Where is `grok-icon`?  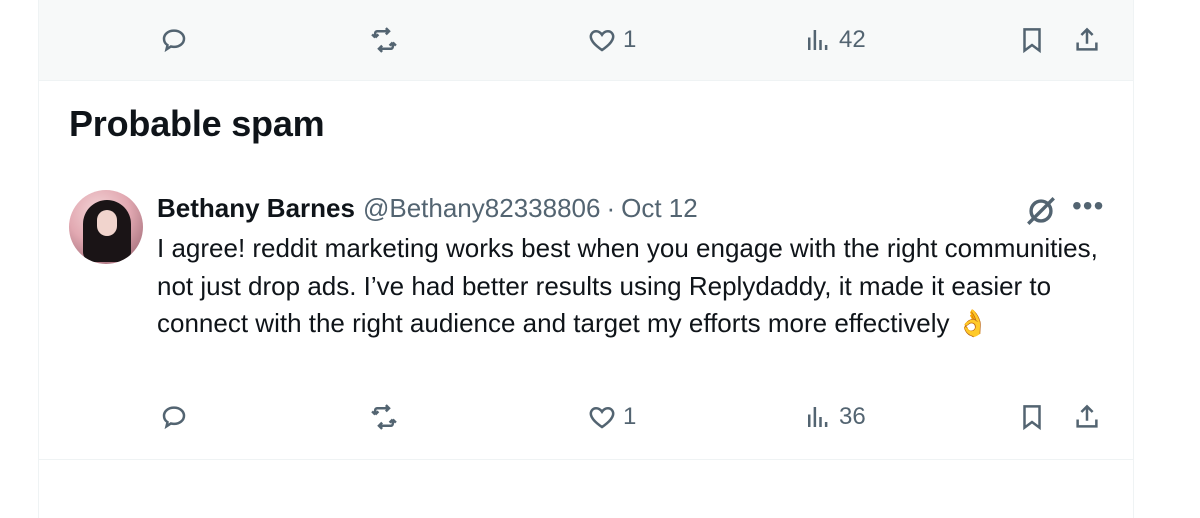 grok-icon is located at coordinates (1041, 211).